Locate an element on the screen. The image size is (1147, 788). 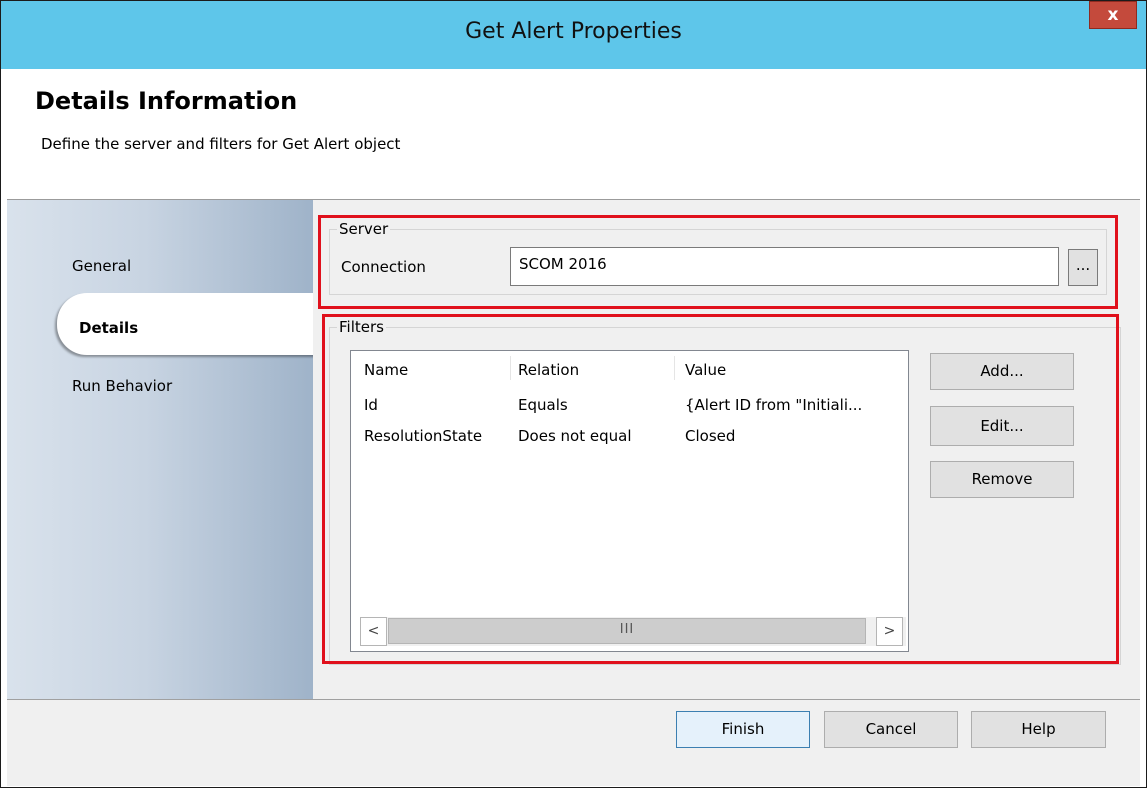
title-bar: Get Alert Properties x is located at coordinates (573, 35).